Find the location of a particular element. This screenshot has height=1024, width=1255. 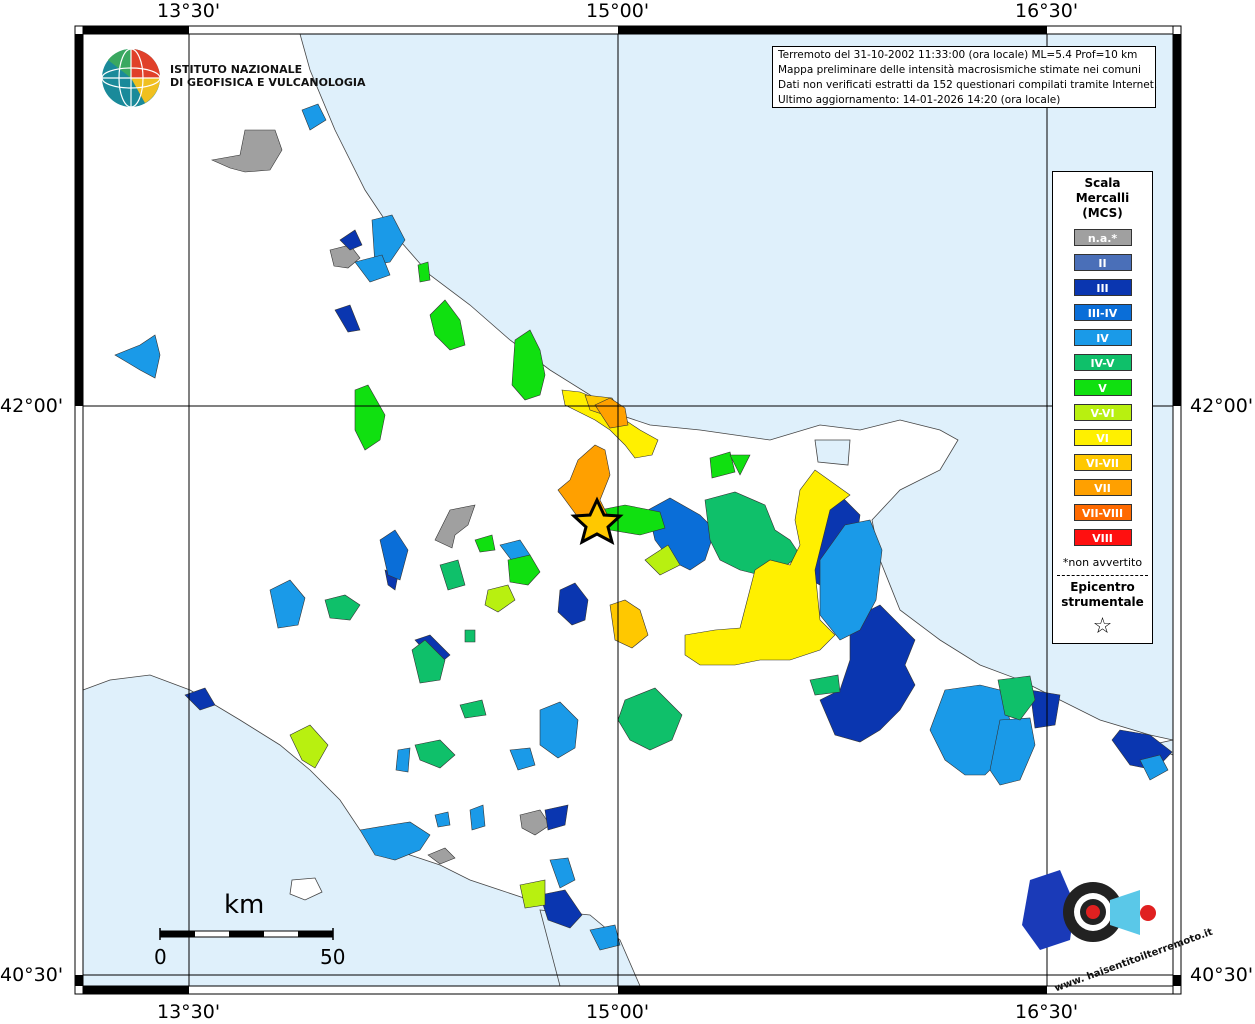

legend-item: VI-VII is located at coordinates (1102, 462).